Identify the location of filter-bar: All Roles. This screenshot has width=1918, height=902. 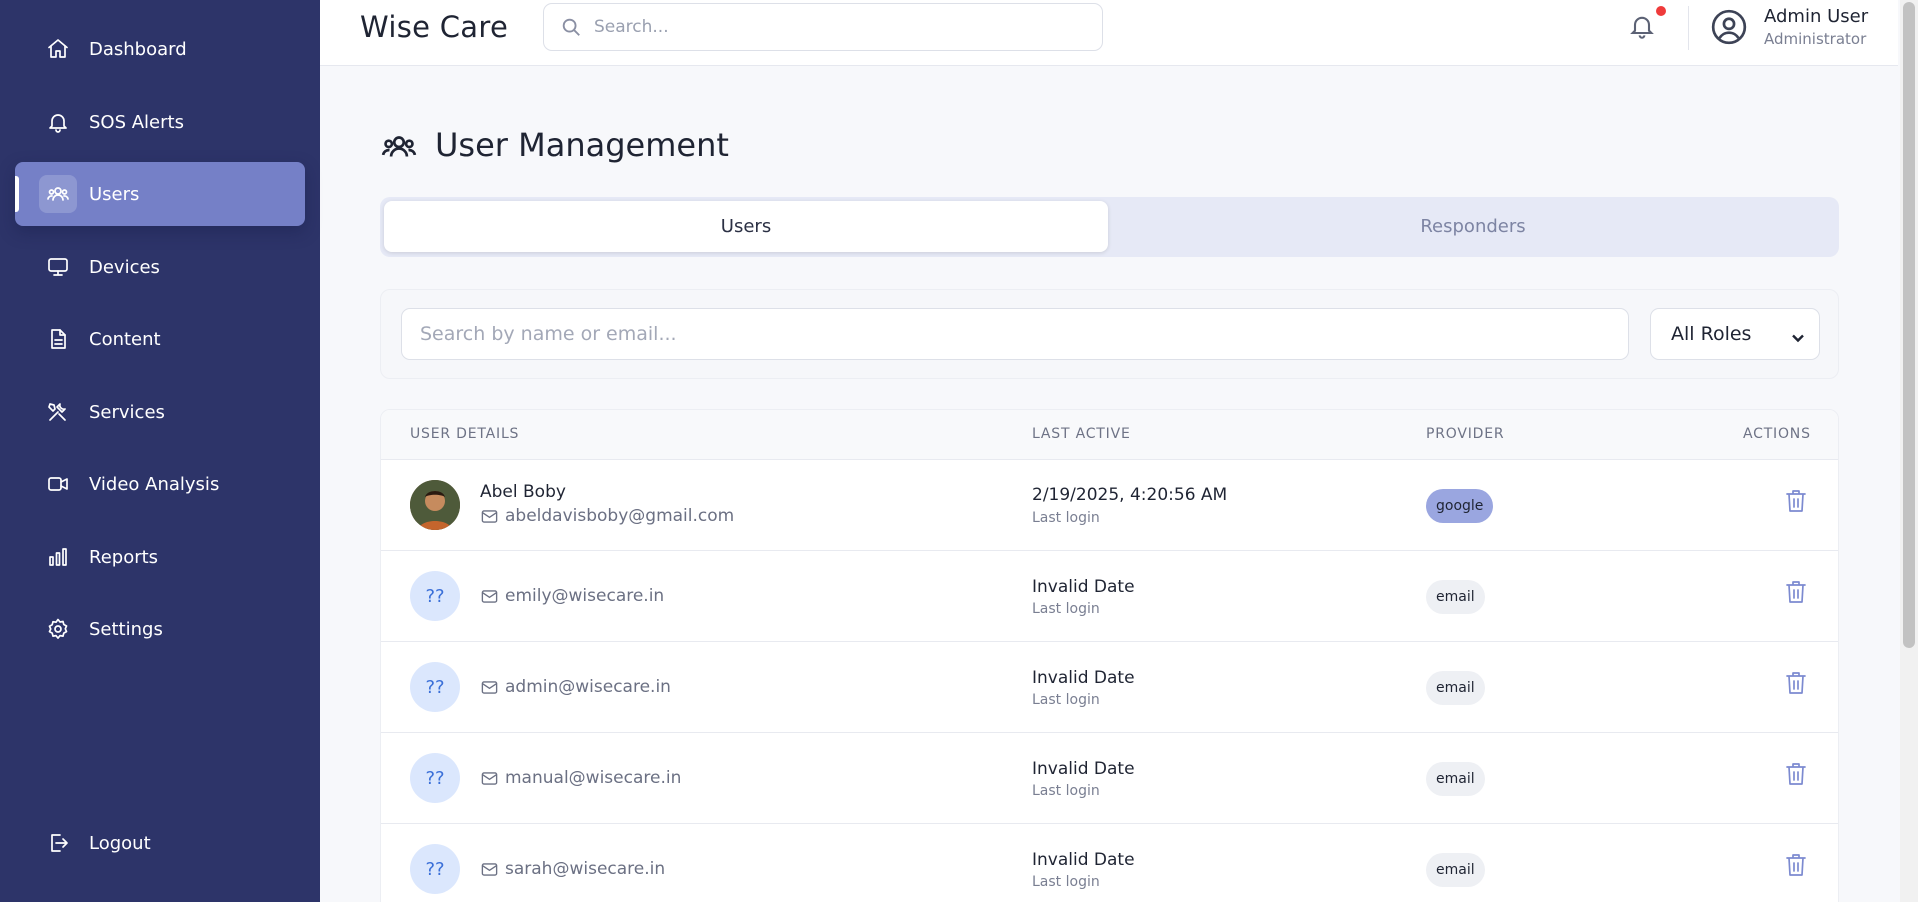
(1109, 334).